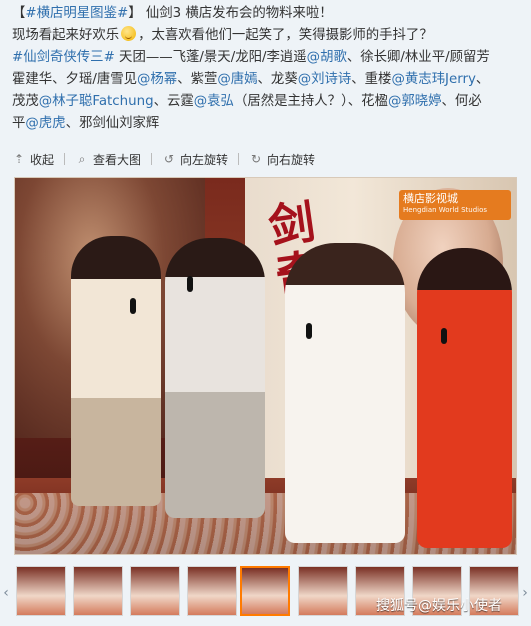  What do you see at coordinates (210, 57) in the screenshot?
I see `post-text-seg1: 天团——飞蓬/景天/龙阳/李逍遥` at bounding box center [210, 57].